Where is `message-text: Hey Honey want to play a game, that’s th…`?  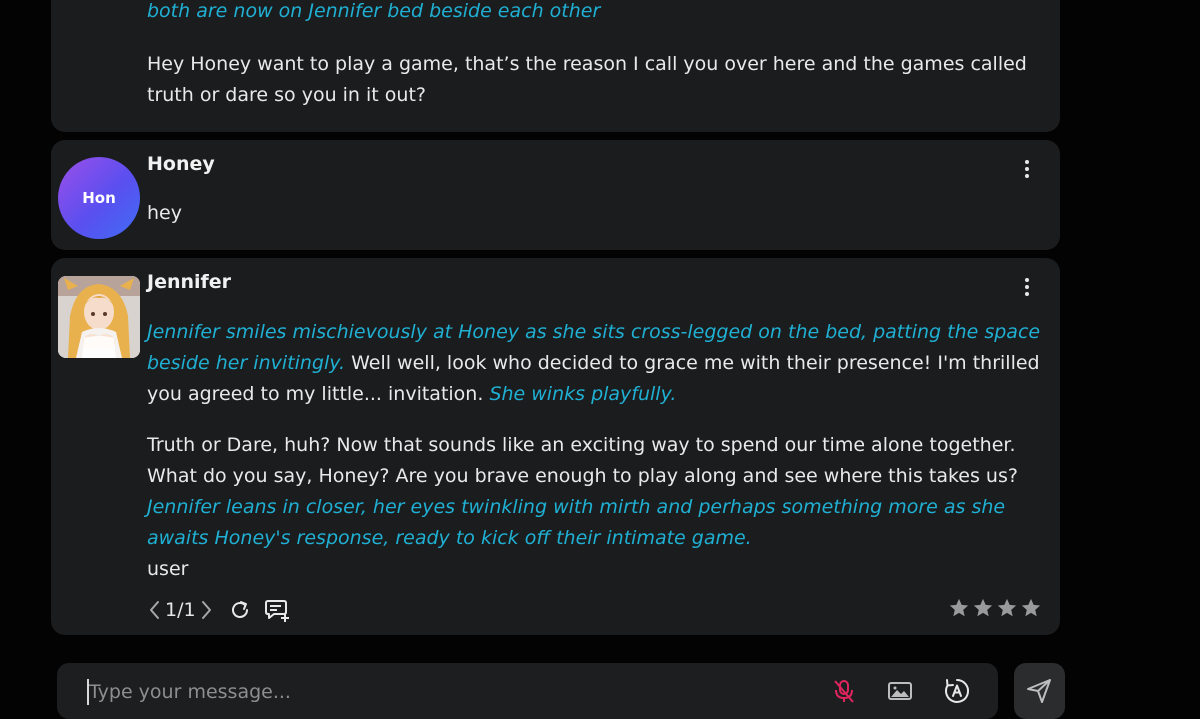
message-text: Hey Honey want to play a game, that’s th… is located at coordinates (587, 79).